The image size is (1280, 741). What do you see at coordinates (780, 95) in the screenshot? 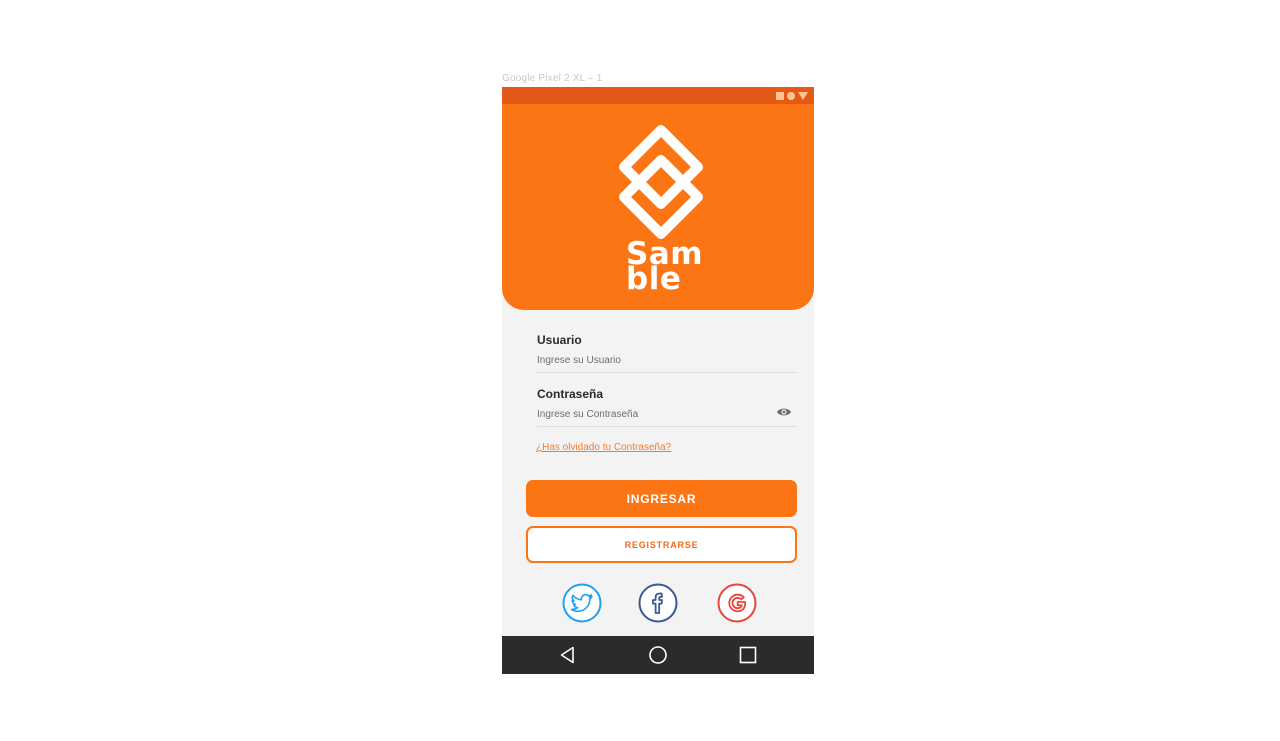
I see `square-icon` at bounding box center [780, 95].